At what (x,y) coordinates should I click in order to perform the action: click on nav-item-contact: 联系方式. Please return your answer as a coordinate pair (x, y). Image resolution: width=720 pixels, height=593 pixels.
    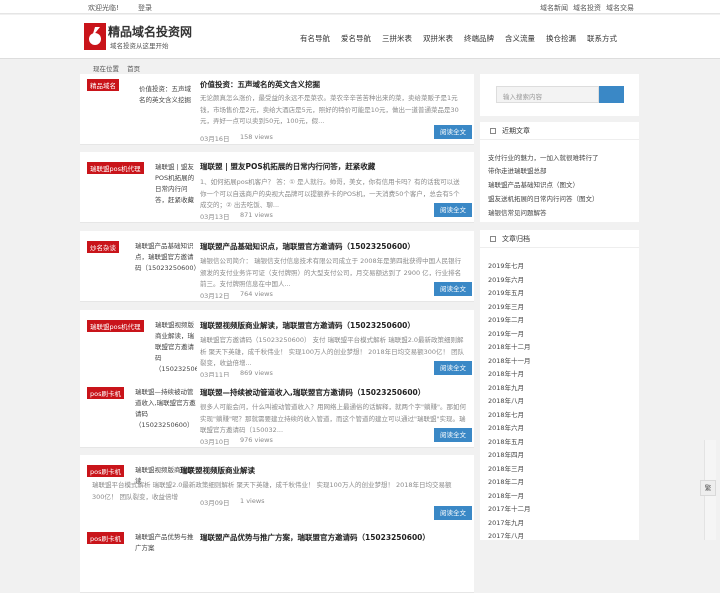
    Looking at the image, I should click on (602, 38).